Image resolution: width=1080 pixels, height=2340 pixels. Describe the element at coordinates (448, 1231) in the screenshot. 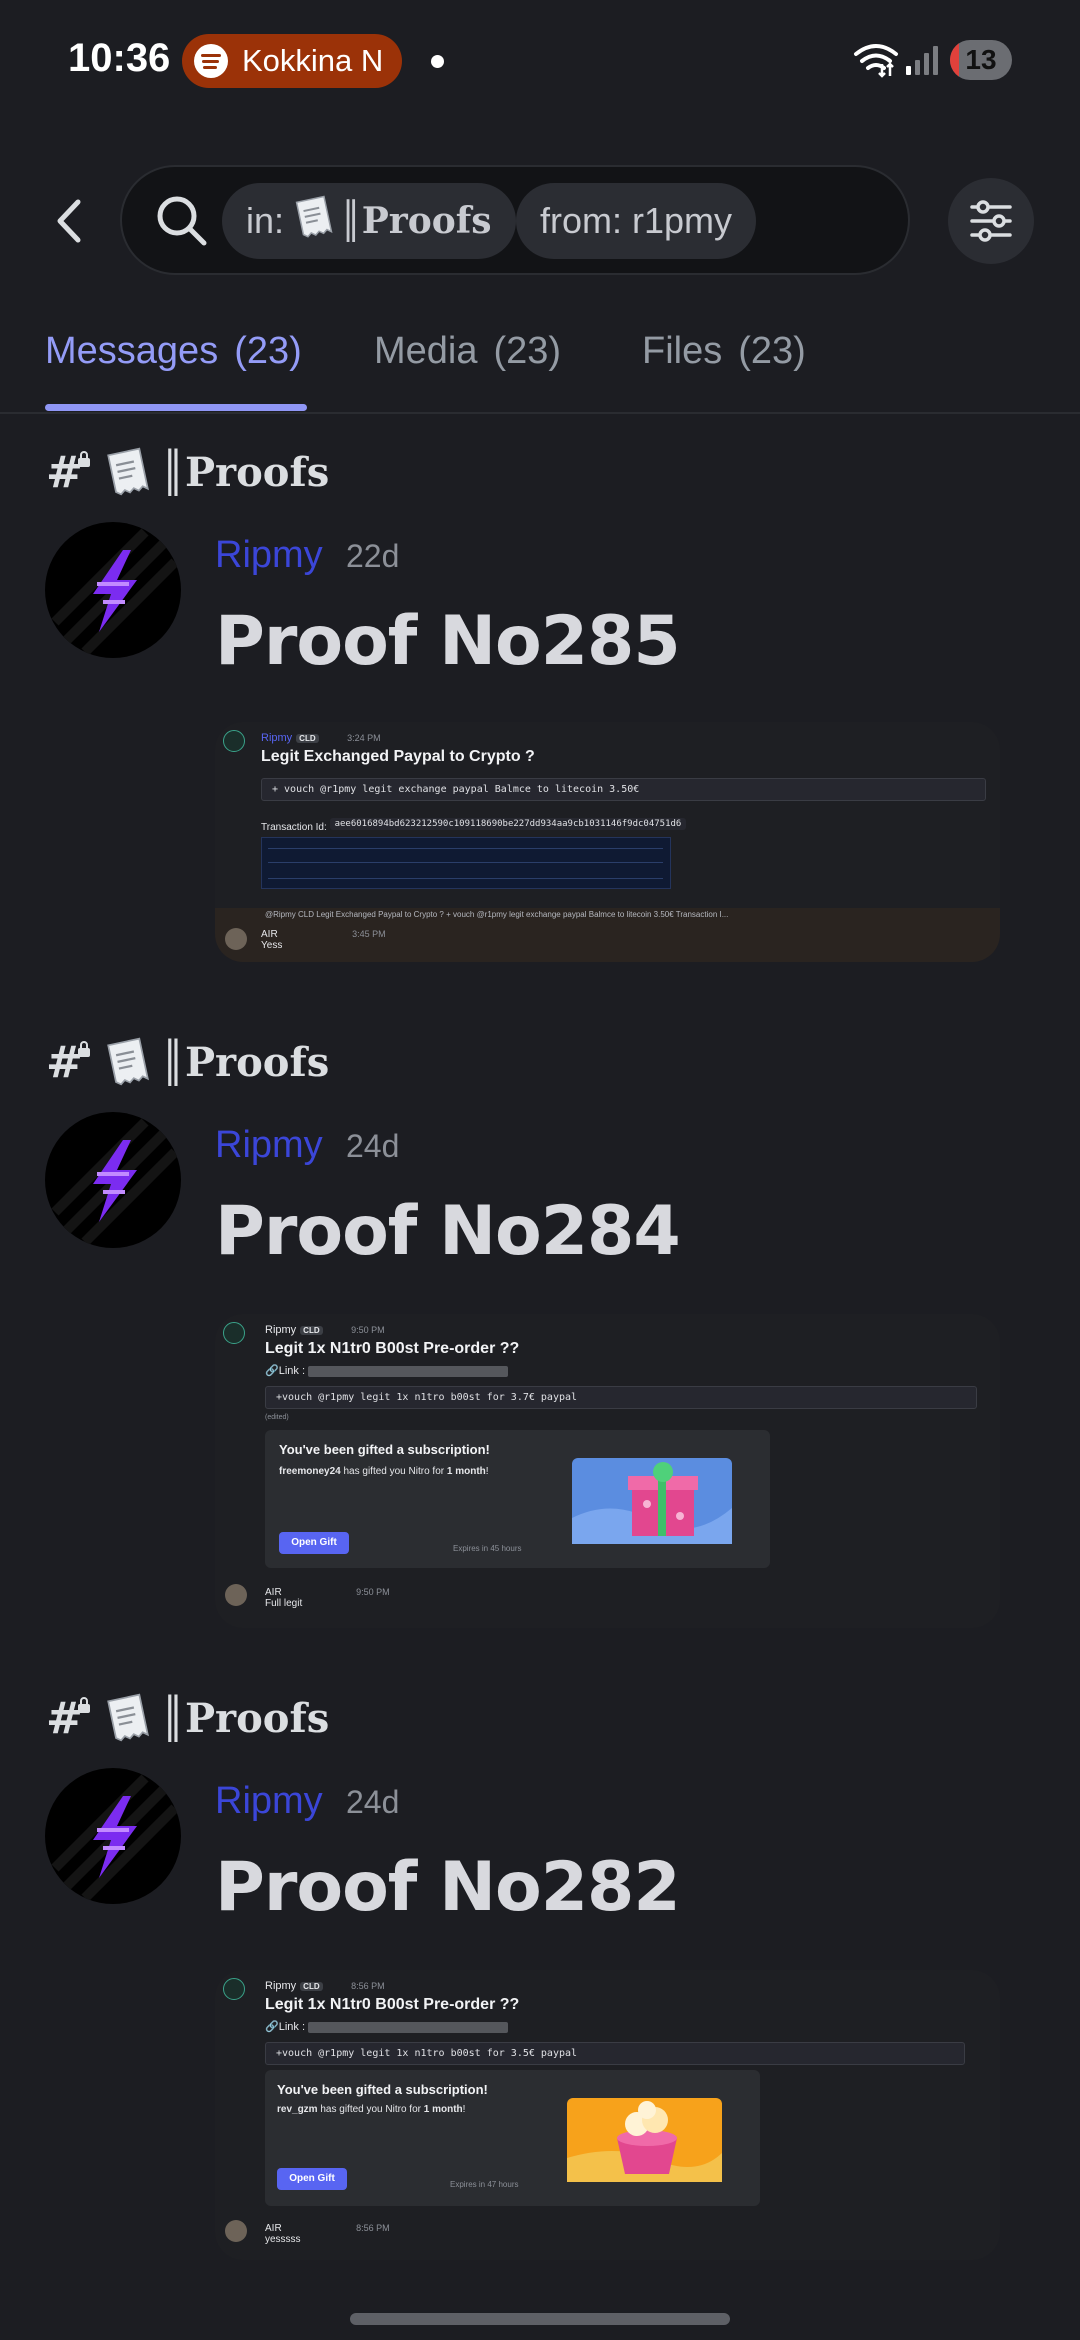

I see `message-text: Proof No284` at that location.